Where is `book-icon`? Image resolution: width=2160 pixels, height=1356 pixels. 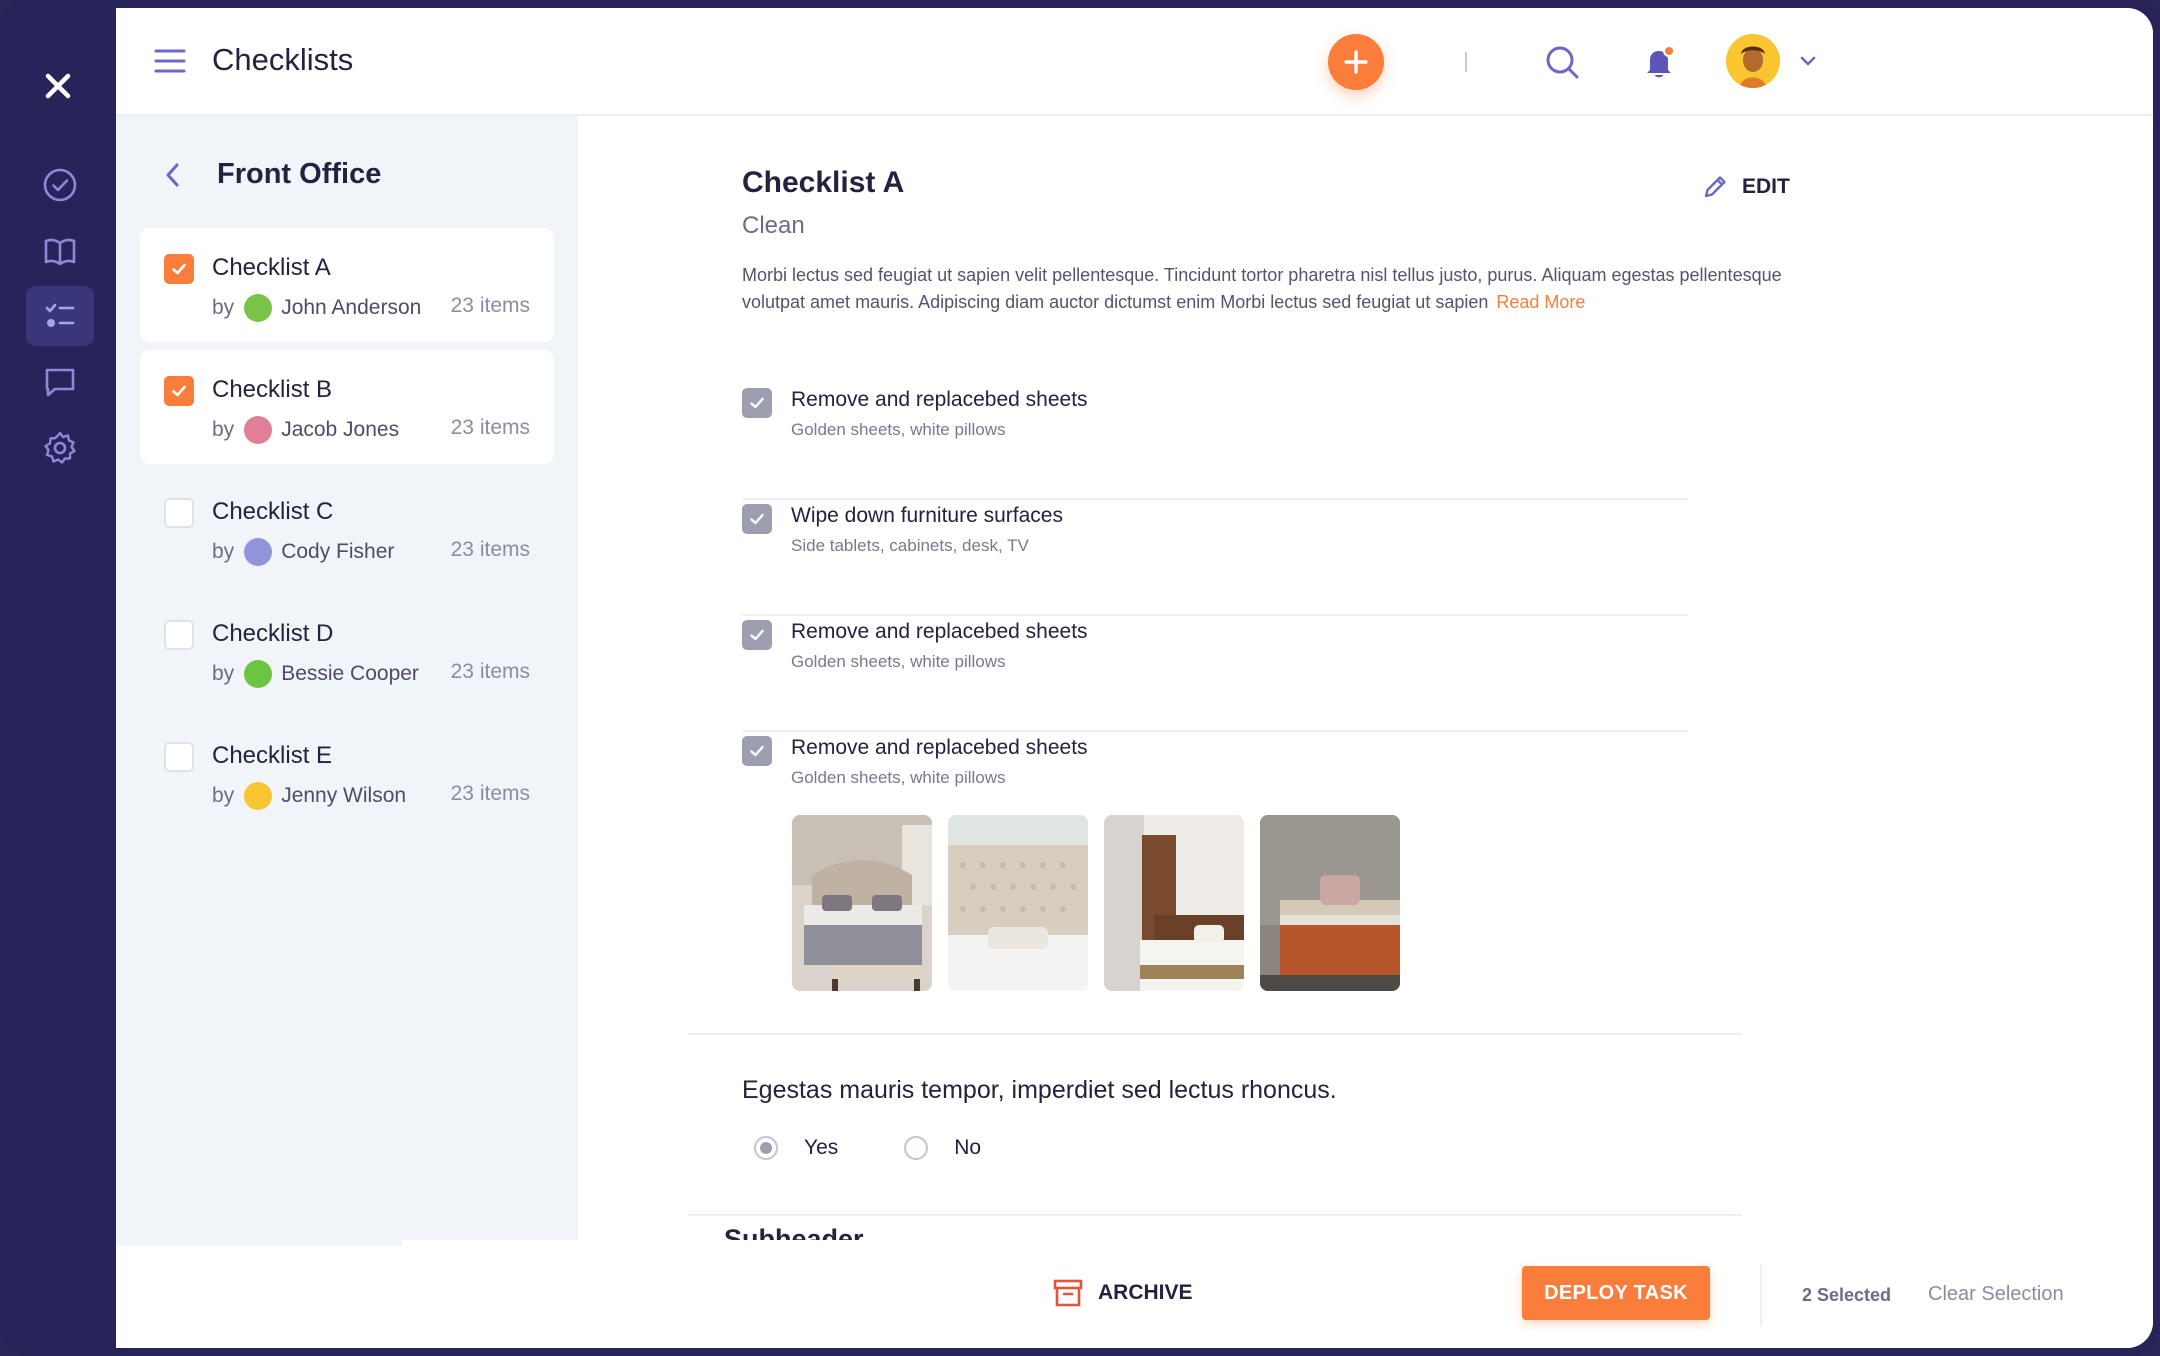
book-icon is located at coordinates (60, 252).